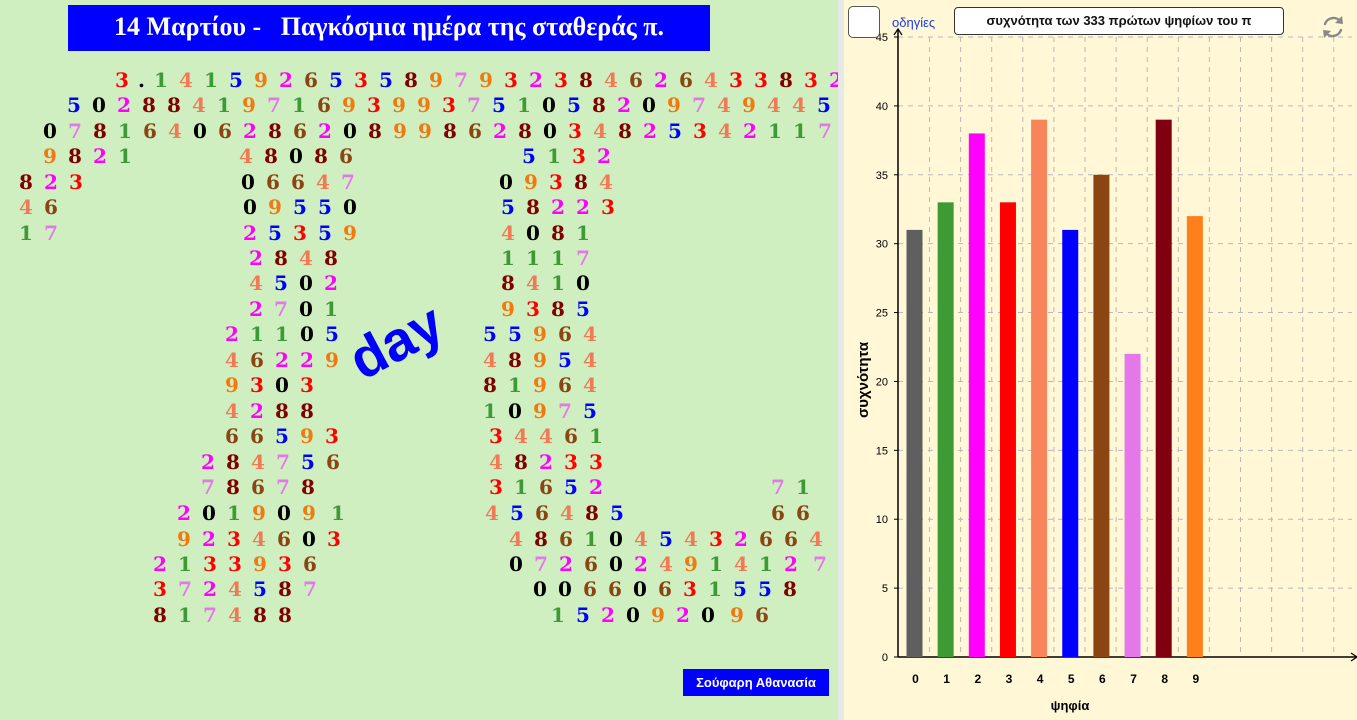 The image size is (1357, 720). I want to click on y-tick-label: 40, so click(882, 107).